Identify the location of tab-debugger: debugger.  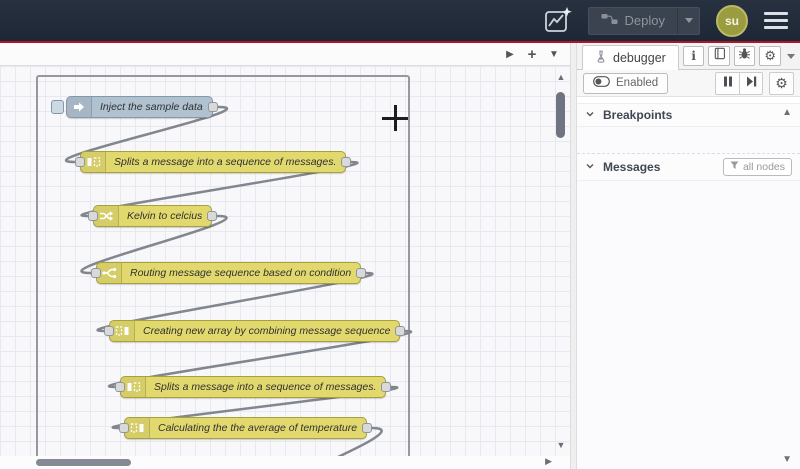
(630, 57).